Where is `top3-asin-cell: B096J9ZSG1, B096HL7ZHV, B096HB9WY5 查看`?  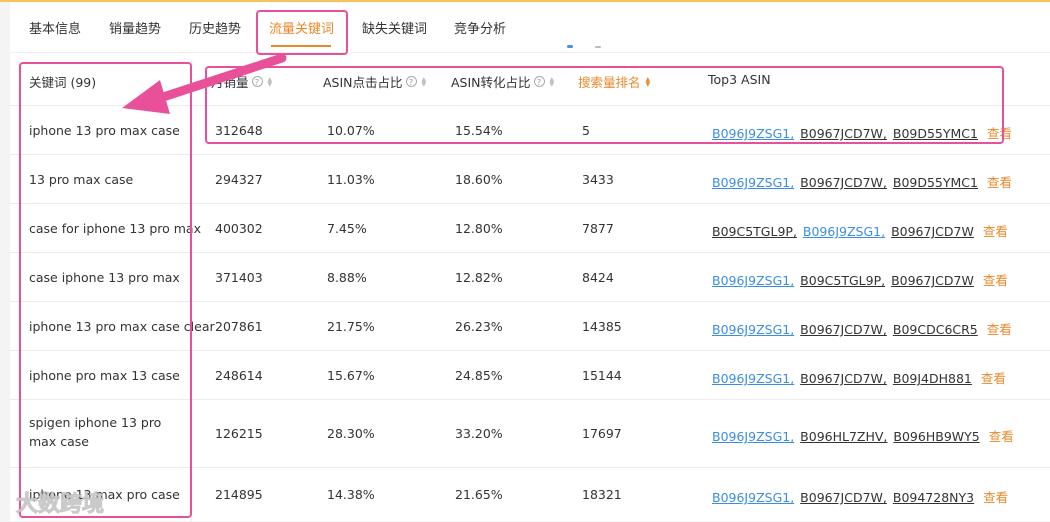
top3-asin-cell: B096J9ZSG1, B096HL7ZHV, B096HB9WY5 查看 is located at coordinates (863, 435).